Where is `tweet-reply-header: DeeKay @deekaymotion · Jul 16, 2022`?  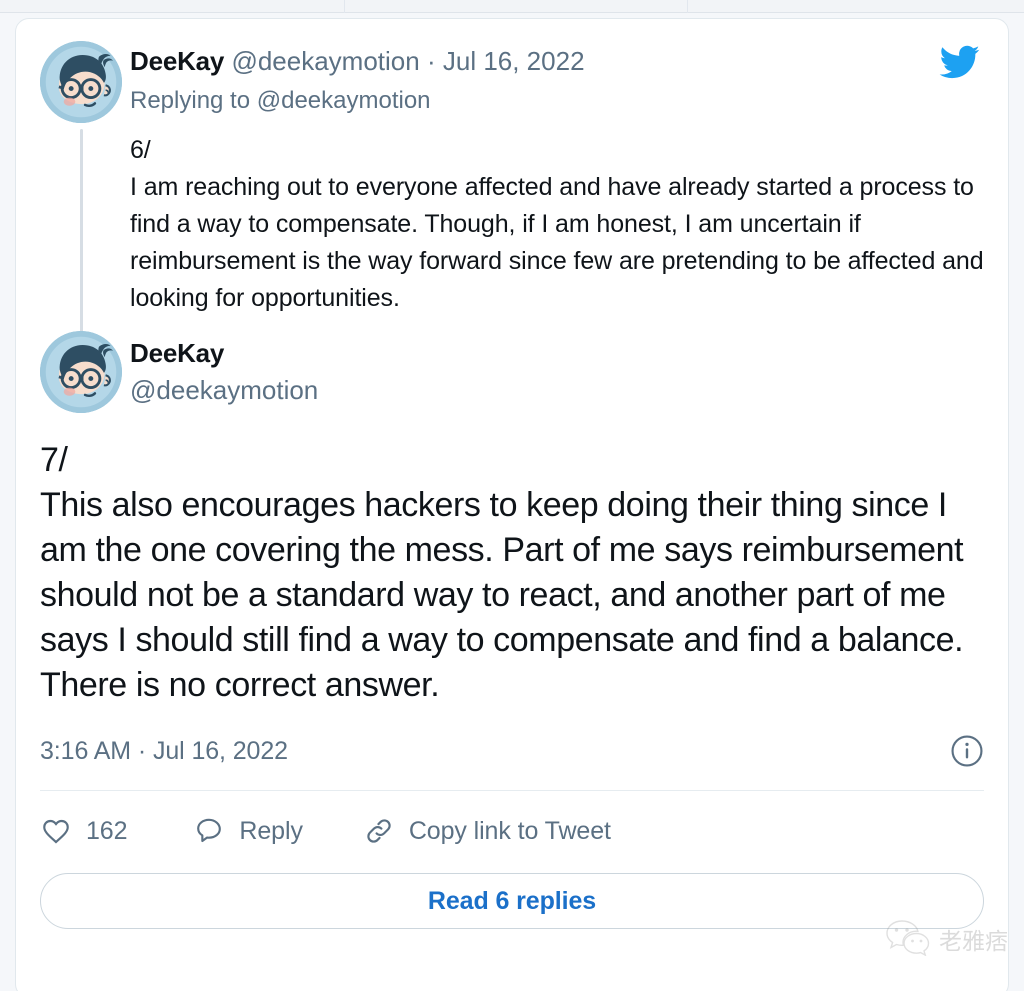
tweet-reply-header: DeeKay @deekaymotion · Jul 16, 2022 is located at coordinates (557, 61).